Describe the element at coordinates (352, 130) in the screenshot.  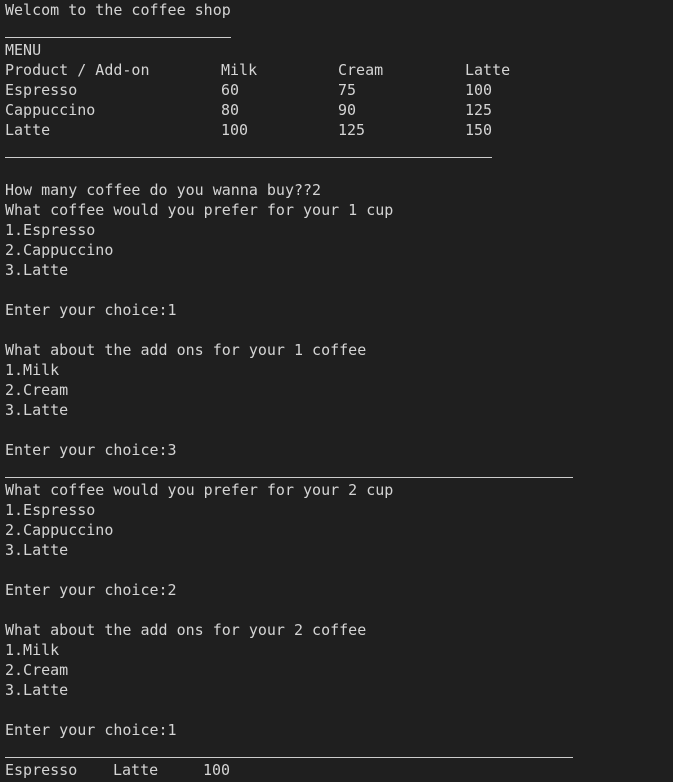
I see `menu-price-cream: 125` at that location.